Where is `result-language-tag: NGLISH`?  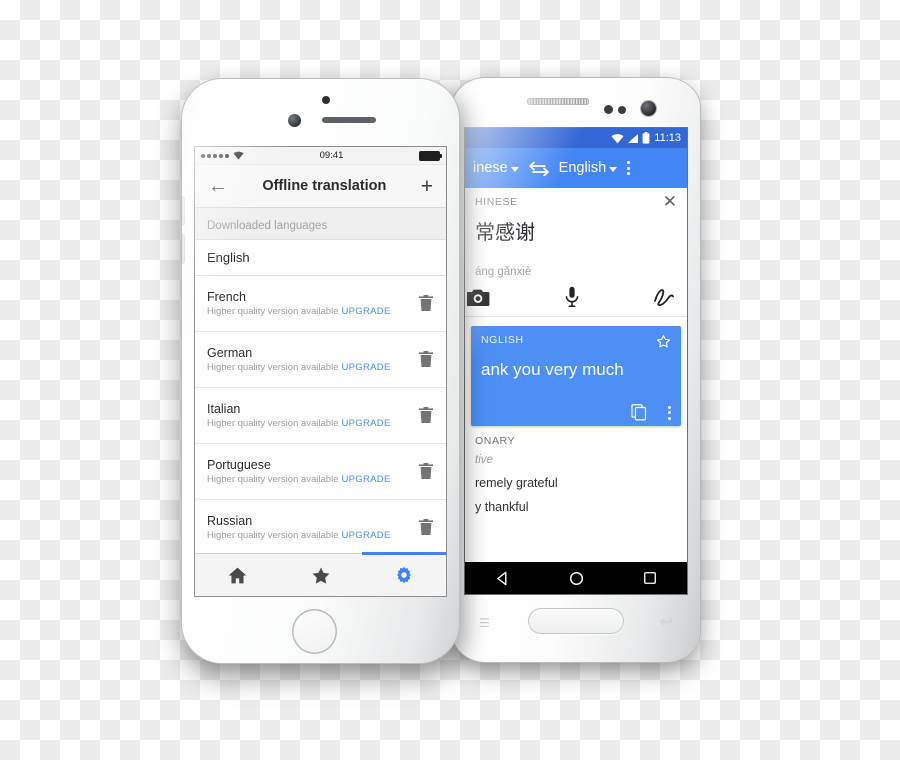
result-language-tag: NGLISH is located at coordinates (502, 340).